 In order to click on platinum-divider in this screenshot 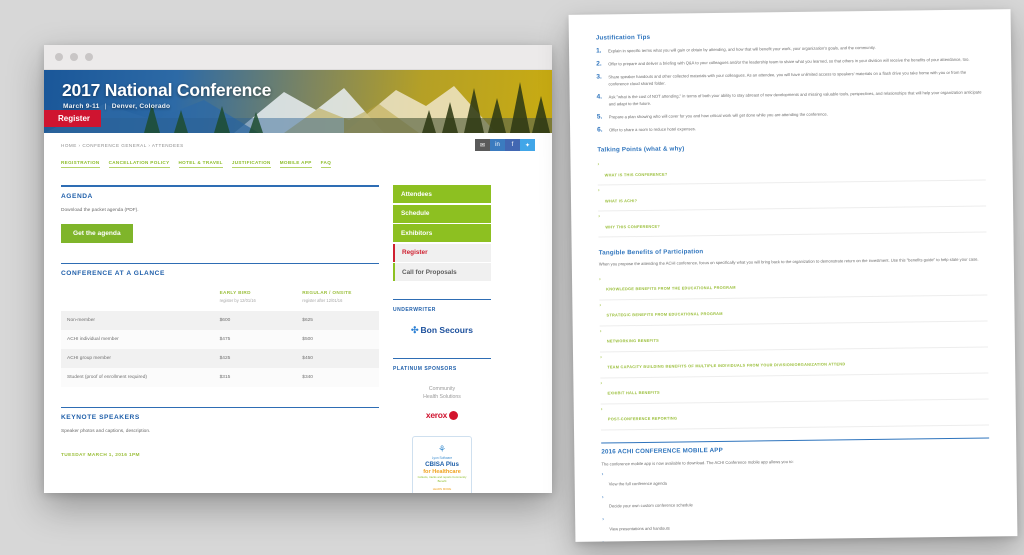, I will do `click(442, 358)`.